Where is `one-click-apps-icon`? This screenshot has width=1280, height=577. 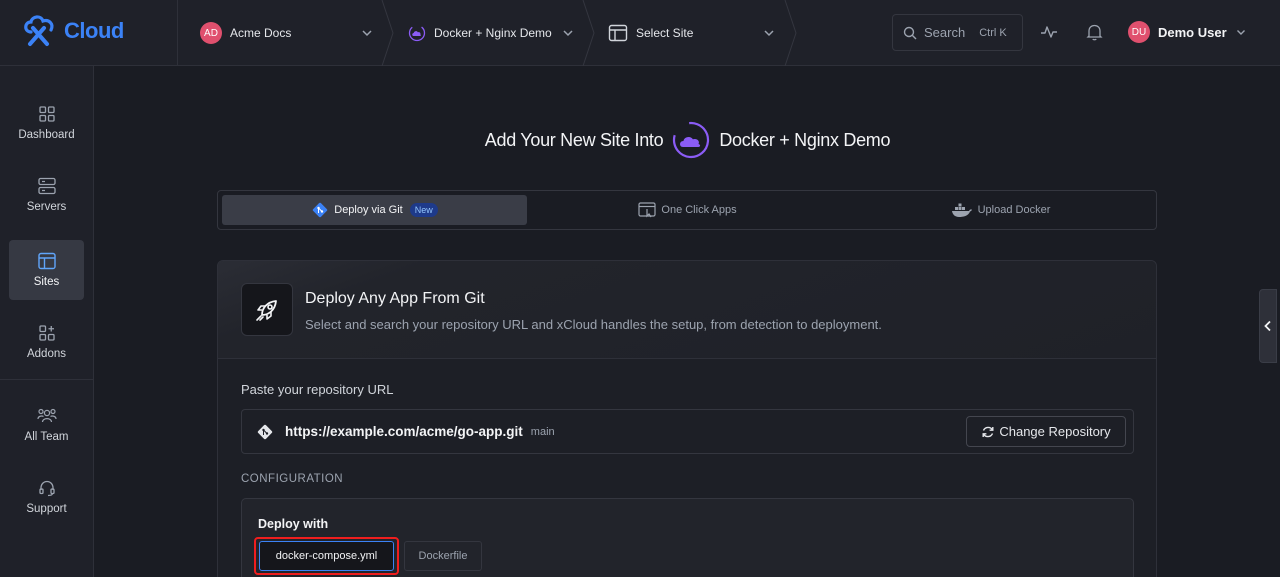
one-click-apps-icon is located at coordinates (647, 210).